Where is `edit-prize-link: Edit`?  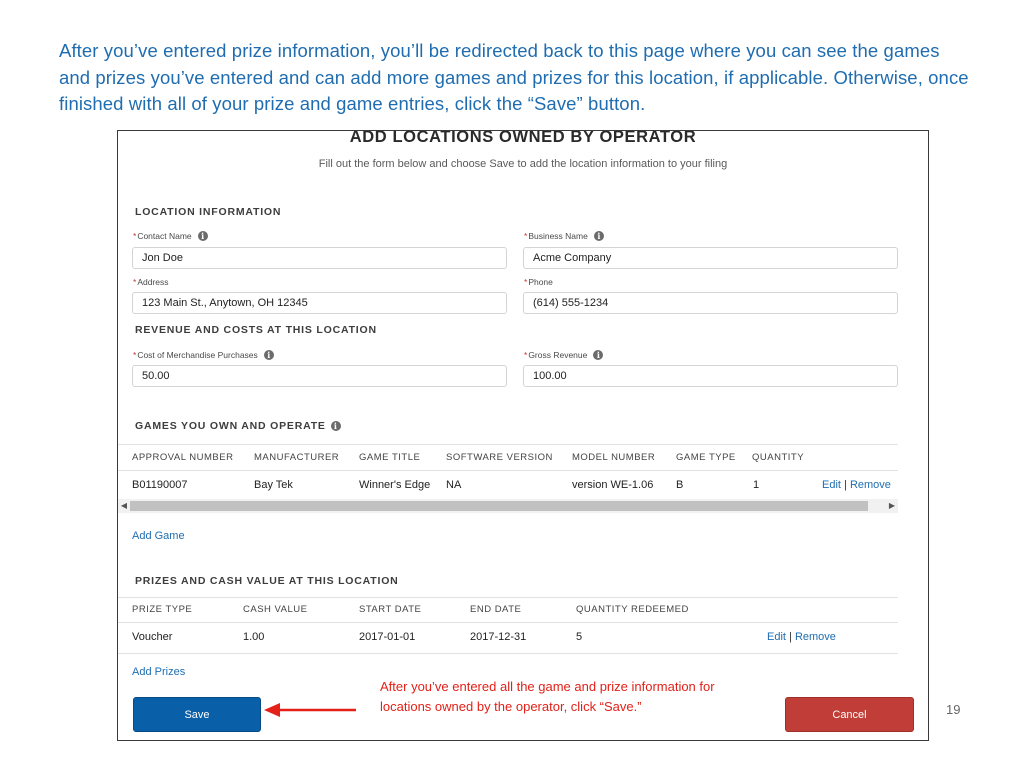 edit-prize-link: Edit is located at coordinates (776, 637).